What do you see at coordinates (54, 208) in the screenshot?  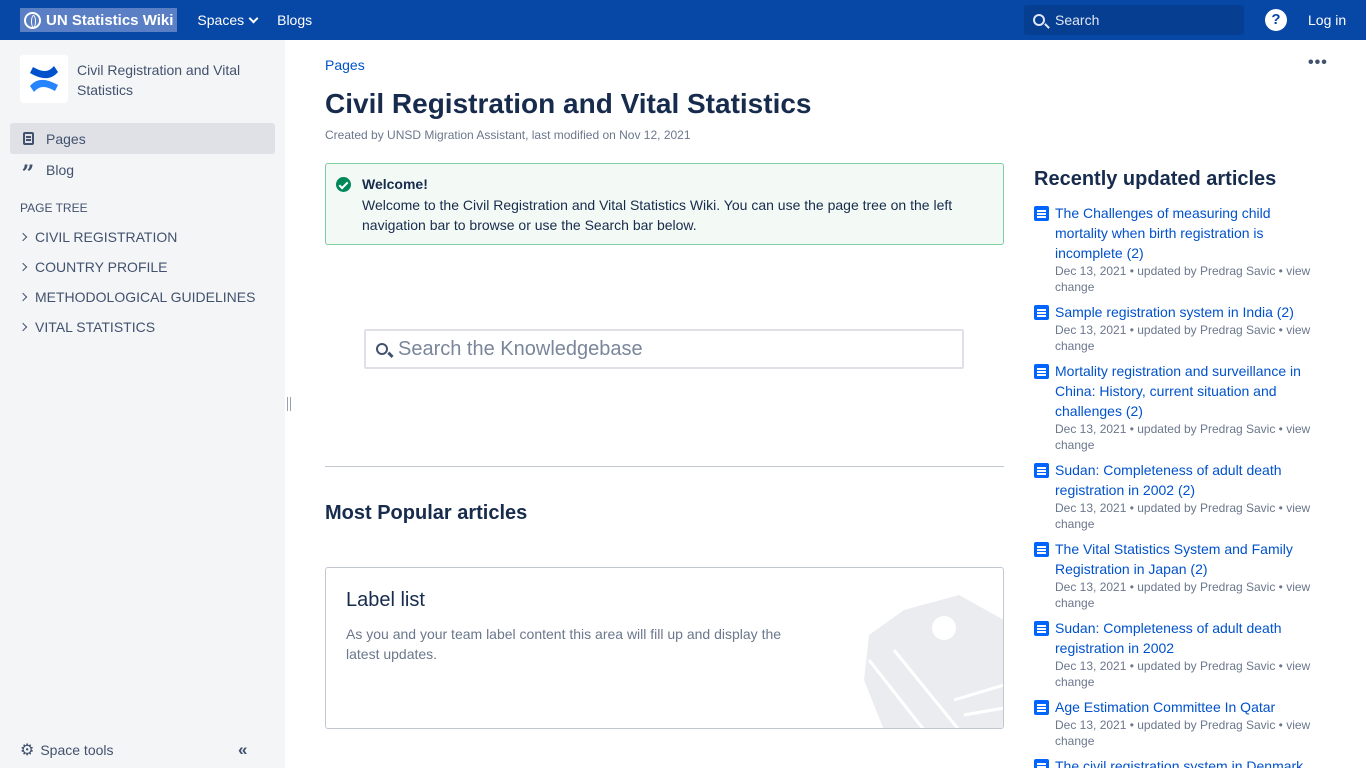 I see `page-tree-heading: PAGE TREE` at bounding box center [54, 208].